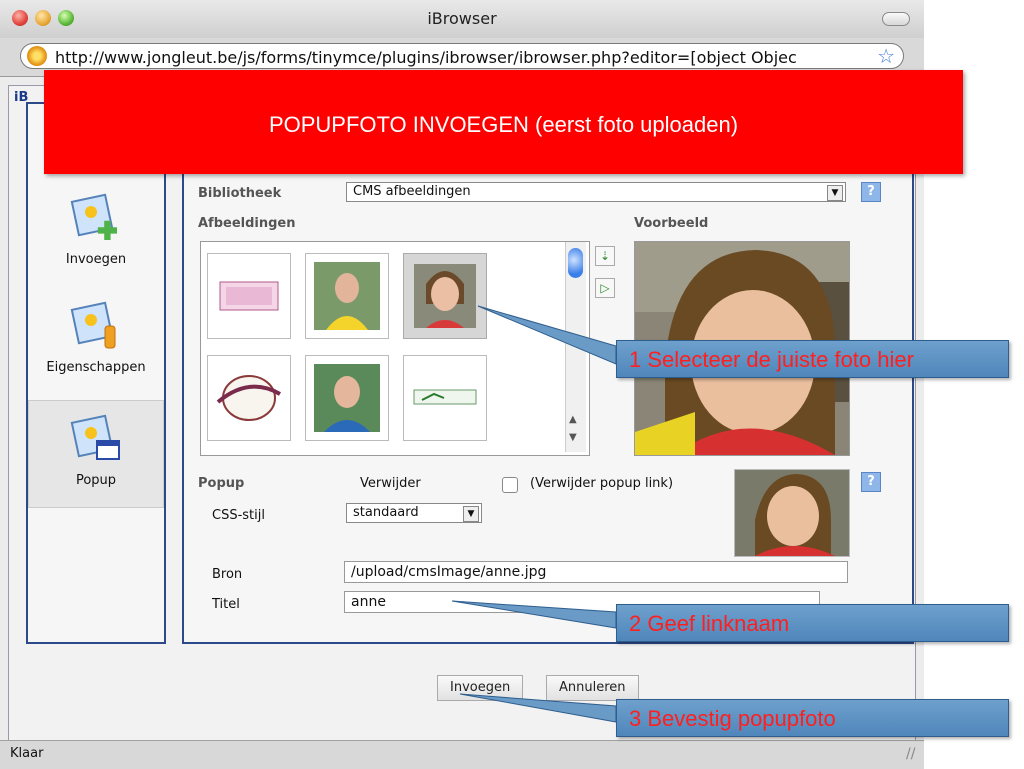  What do you see at coordinates (771, 359) in the screenshot?
I see `callout-step-1-text: 1 Selecteer de juiste foto hier` at bounding box center [771, 359].